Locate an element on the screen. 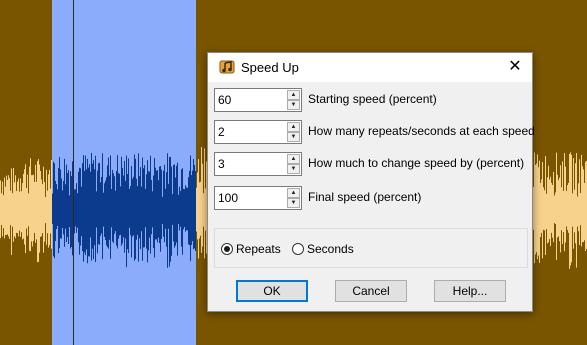 This screenshot has width=587, height=345. close-button: ✕ is located at coordinates (515, 67).